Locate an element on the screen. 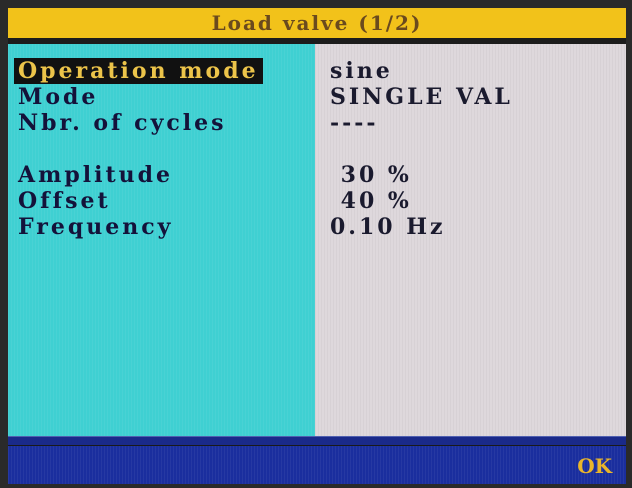 This screenshot has width=632, height=488. softkey-bar: OK is located at coordinates (317, 465).